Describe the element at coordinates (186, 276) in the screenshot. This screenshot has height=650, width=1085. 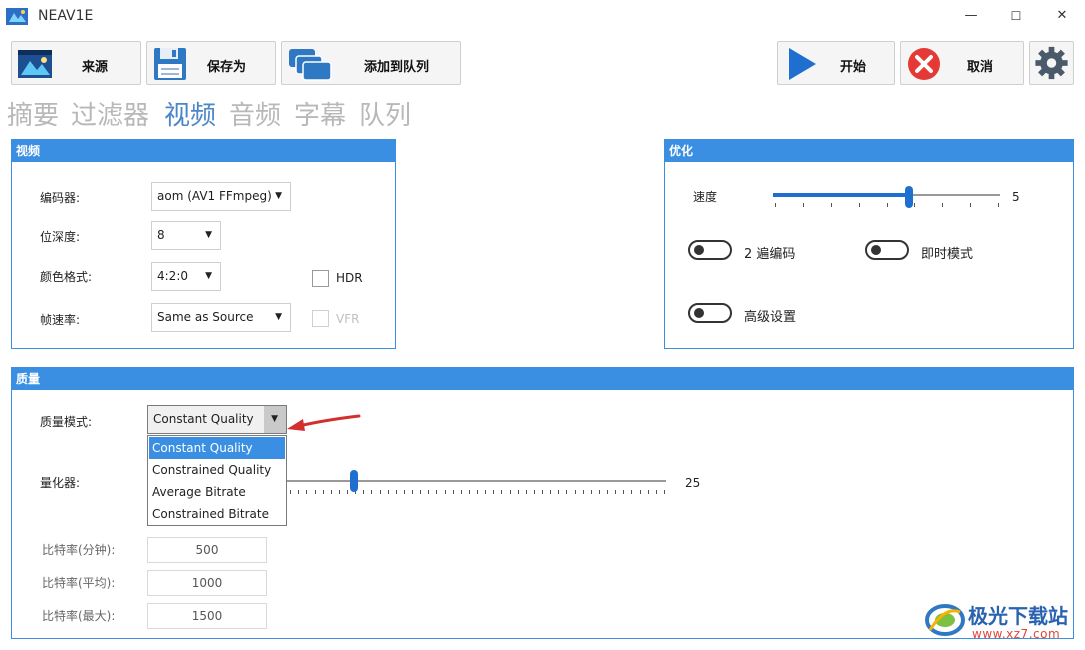
I see `color-format-select: 4:2:0 ▼` at that location.